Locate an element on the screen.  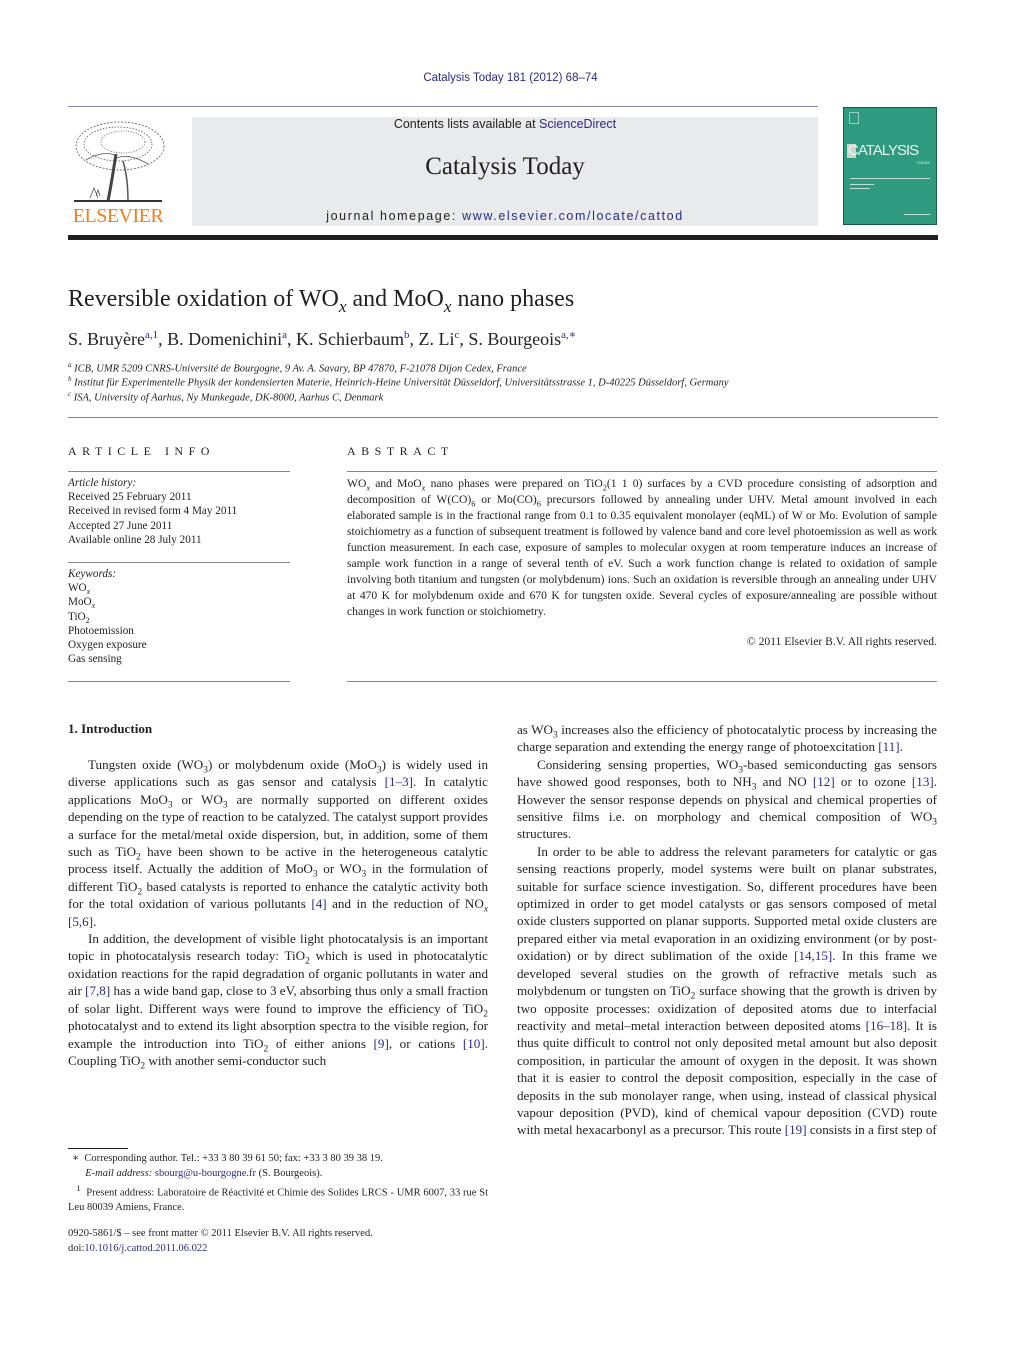
citation-link: [11] is located at coordinates (888, 746).